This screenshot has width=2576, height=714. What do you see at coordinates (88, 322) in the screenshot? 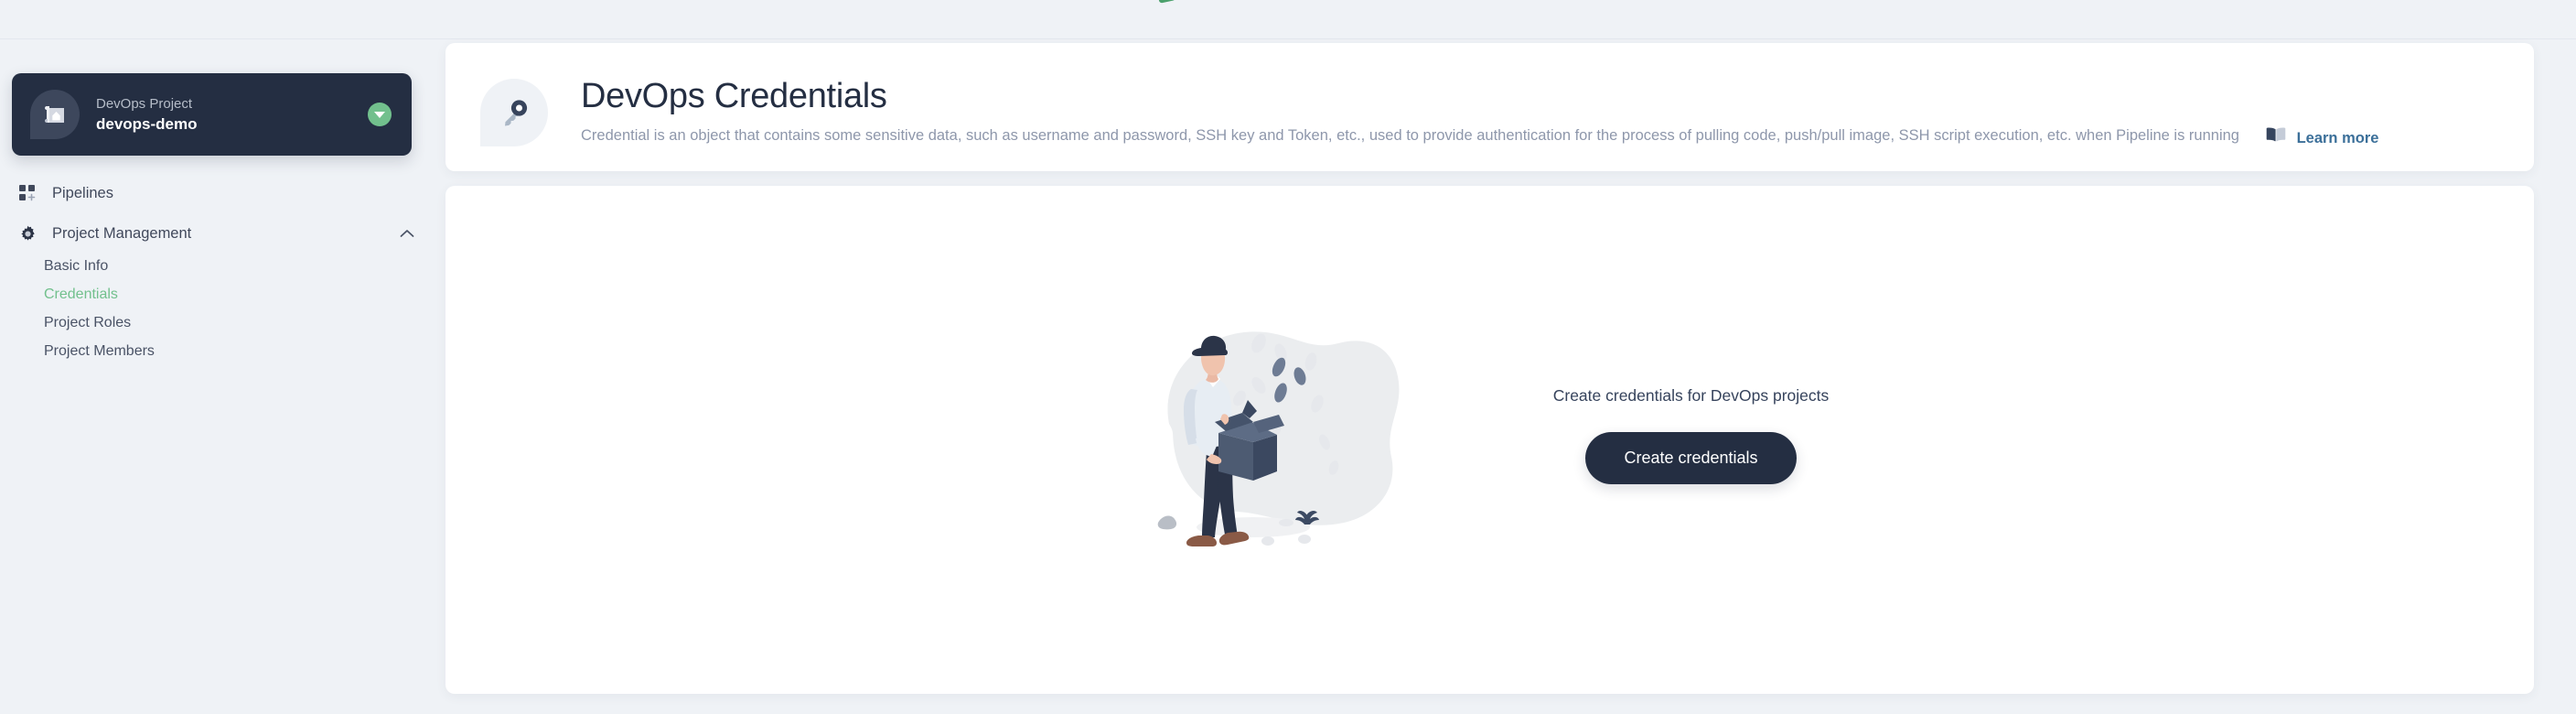
I see `sidebar-subitem-label: Project Roles` at bounding box center [88, 322].